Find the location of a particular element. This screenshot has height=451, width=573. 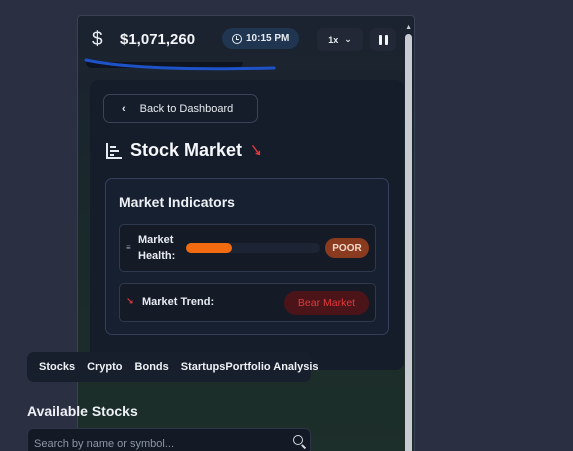

market-health-row: ≡ Market Health: POOR is located at coordinates (247, 248).